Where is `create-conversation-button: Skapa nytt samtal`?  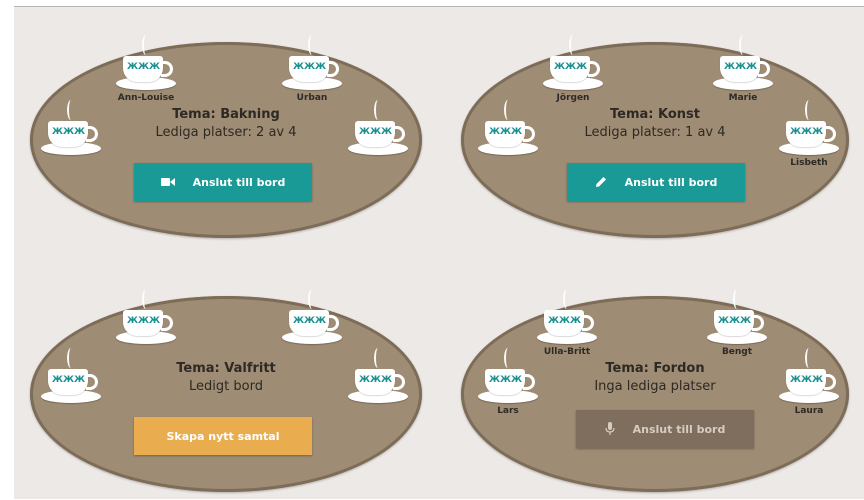
create-conversation-button: Skapa nytt samtal is located at coordinates (223, 436).